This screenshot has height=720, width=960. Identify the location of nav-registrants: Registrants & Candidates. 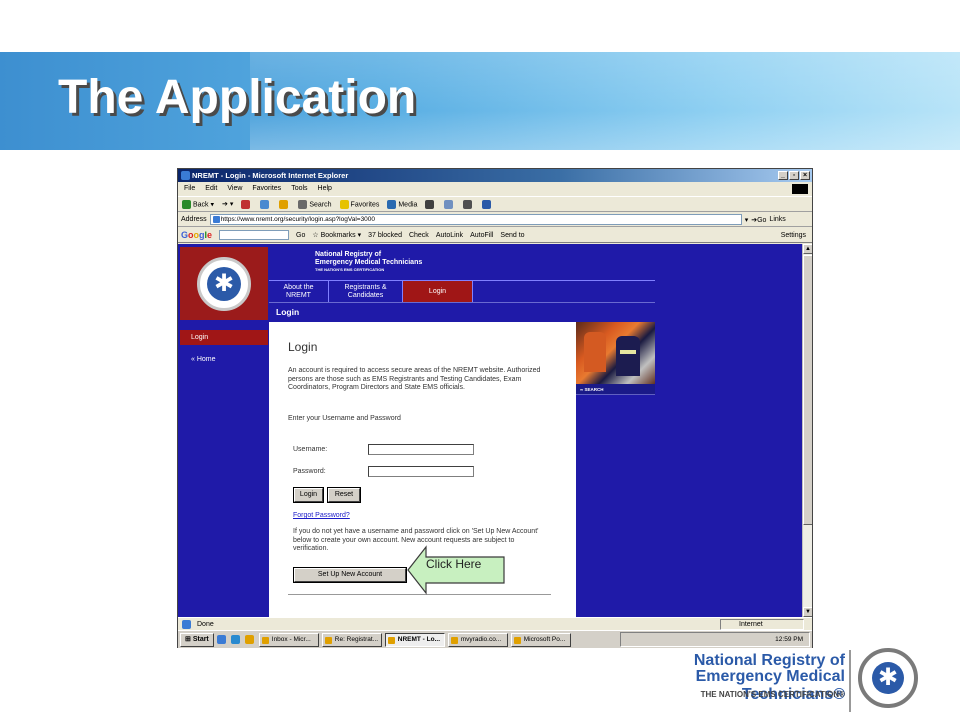
(366, 291).